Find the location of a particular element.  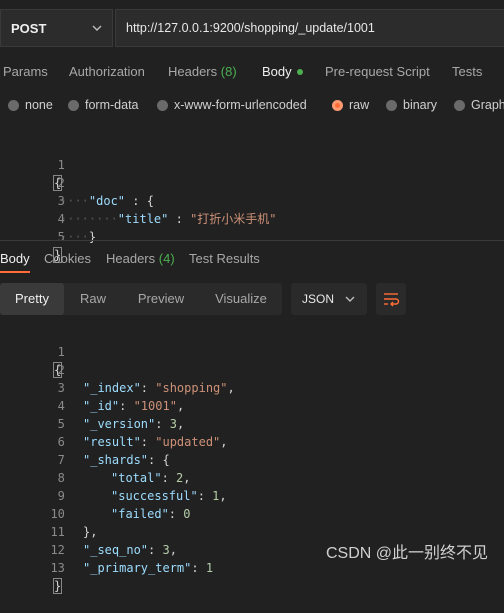

tab-label: Cookies is located at coordinates (67, 258).